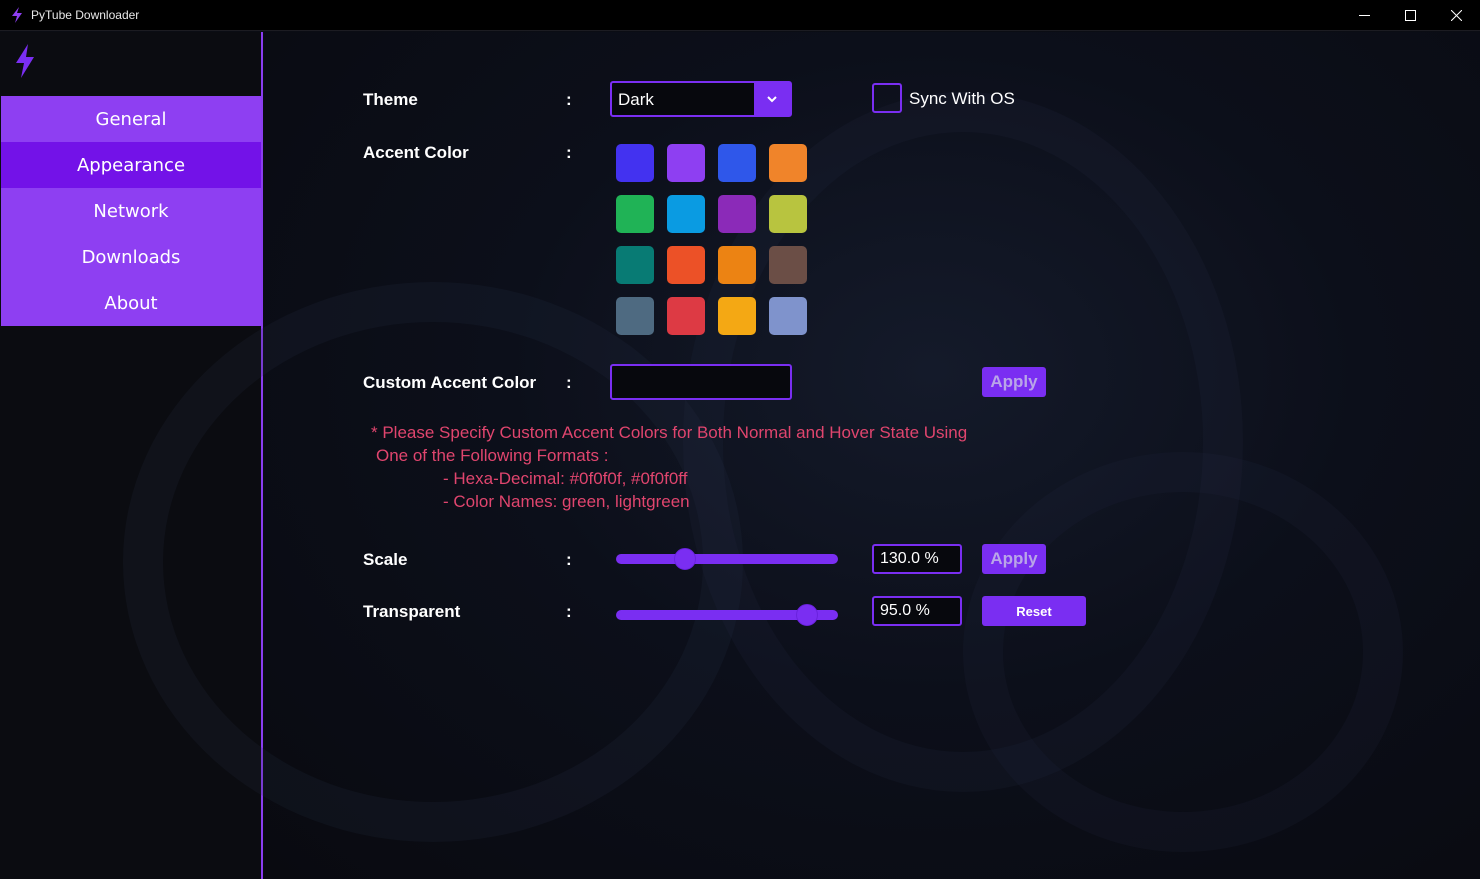 The height and width of the screenshot is (879, 1480). I want to click on custom-accent-input, so click(701, 382).